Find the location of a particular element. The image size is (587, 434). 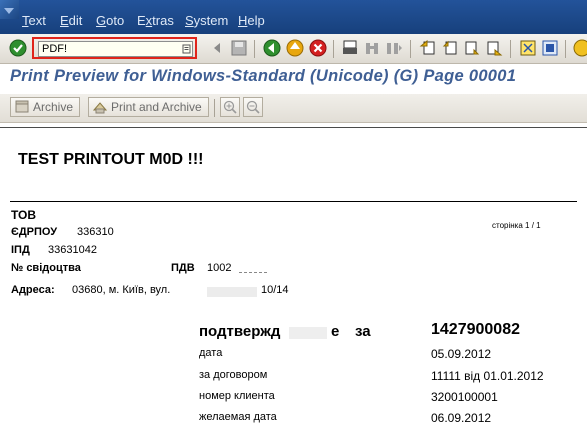

menu-text: Text is located at coordinates (34, 20).